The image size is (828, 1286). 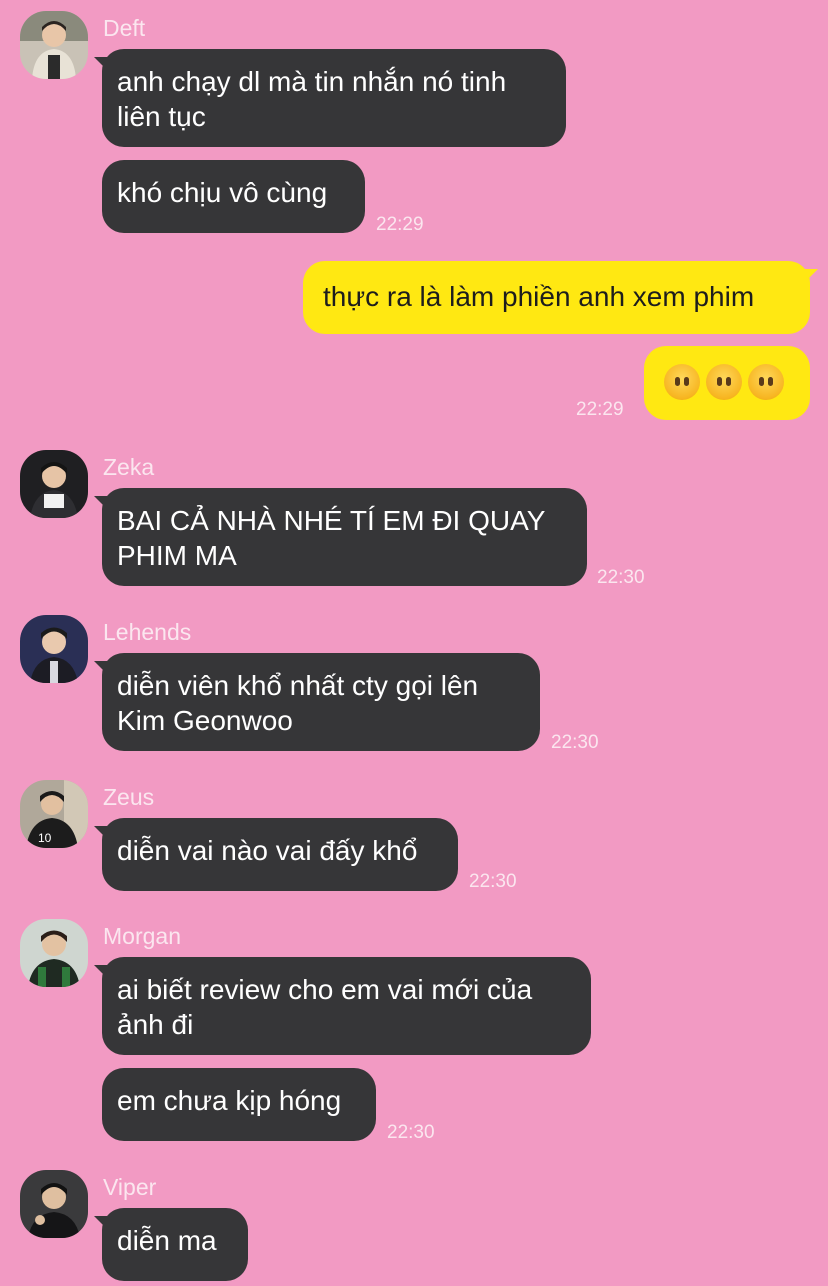 I want to click on svg-text: 10, so click(x=45, y=838).